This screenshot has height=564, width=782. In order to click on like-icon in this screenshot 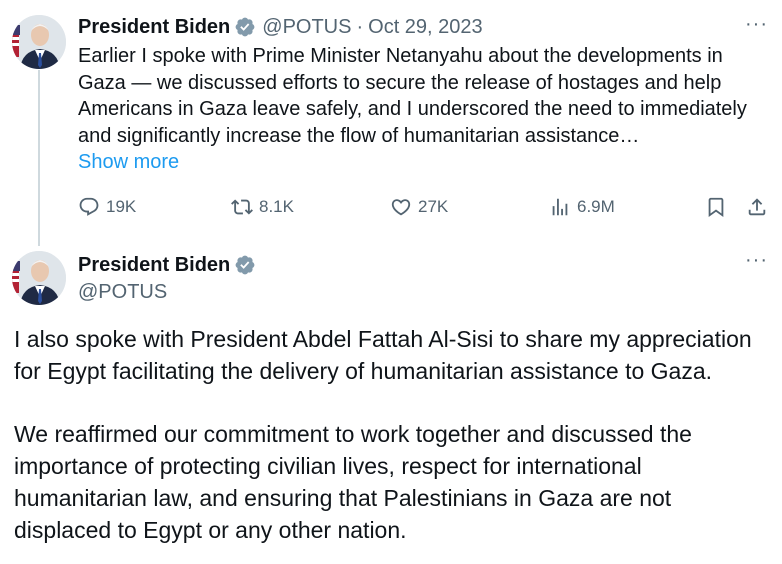, I will do `click(401, 207)`.